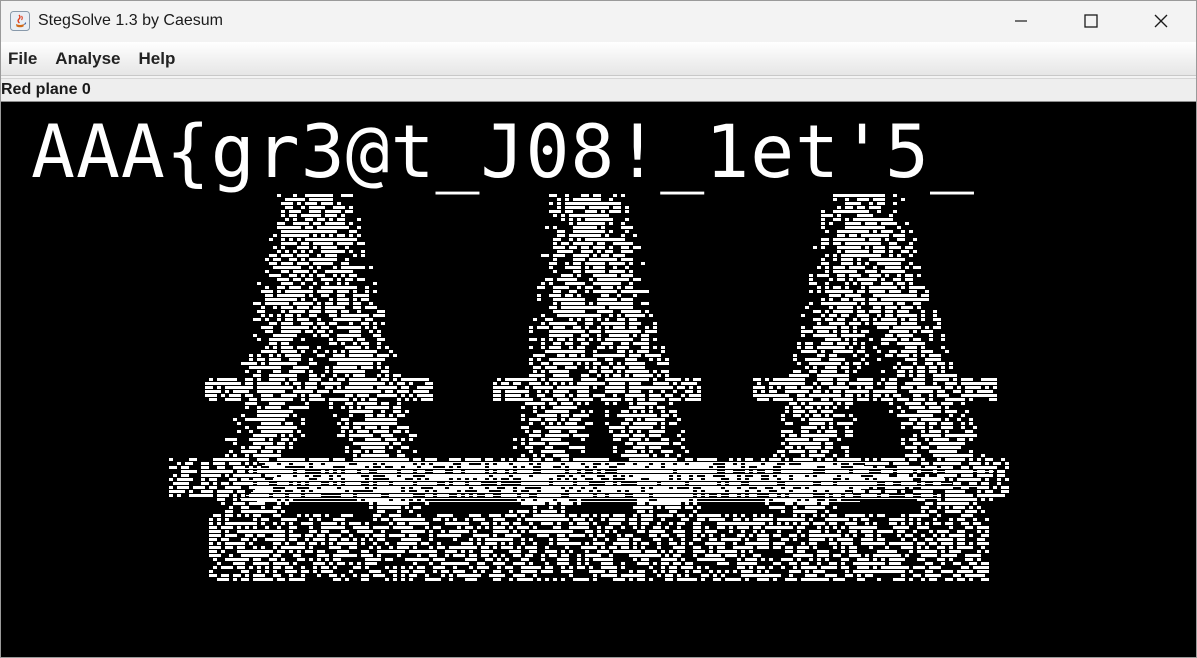 This screenshot has width=1197, height=658. I want to click on window-controls, so click(1091, 21).